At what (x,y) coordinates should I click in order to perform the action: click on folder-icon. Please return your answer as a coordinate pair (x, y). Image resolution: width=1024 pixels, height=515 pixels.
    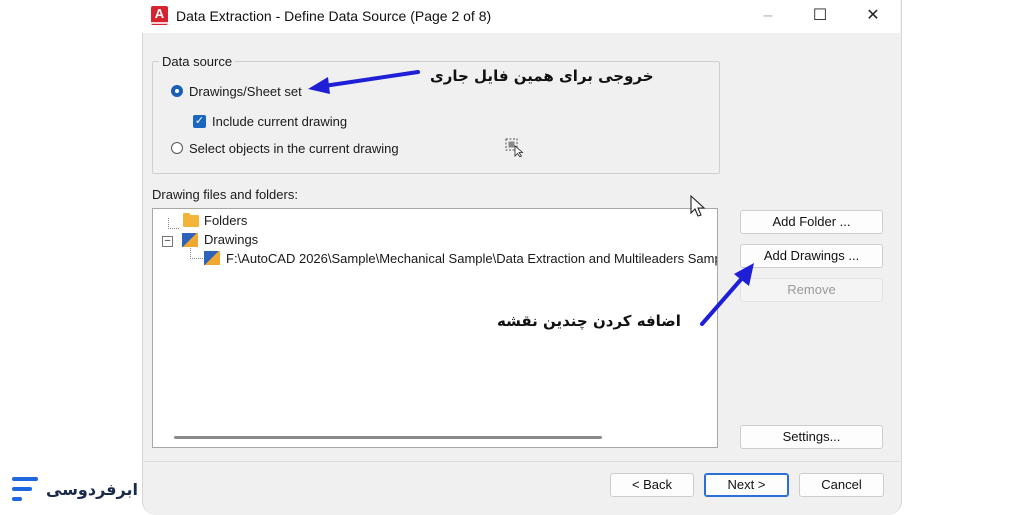
    Looking at the image, I should click on (191, 220).